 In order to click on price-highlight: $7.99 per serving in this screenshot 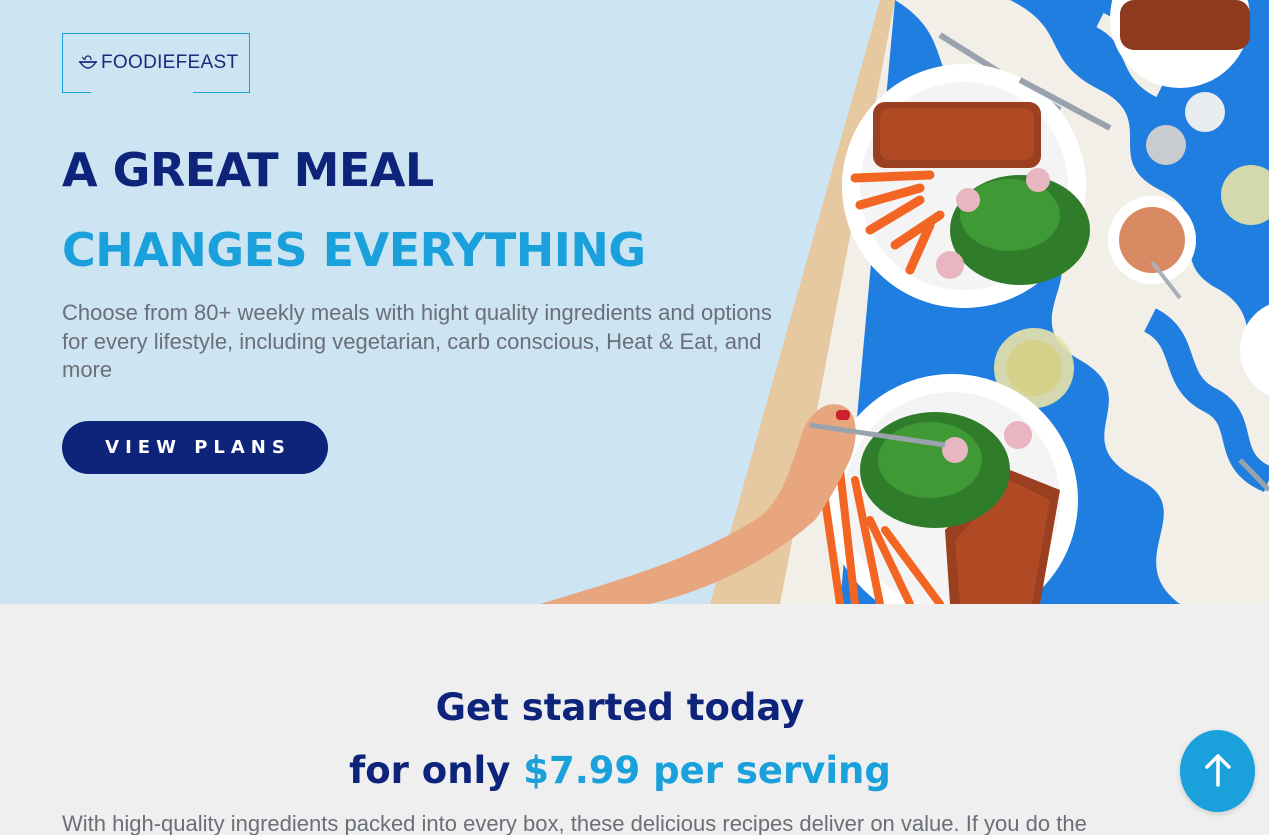, I will do `click(707, 770)`.